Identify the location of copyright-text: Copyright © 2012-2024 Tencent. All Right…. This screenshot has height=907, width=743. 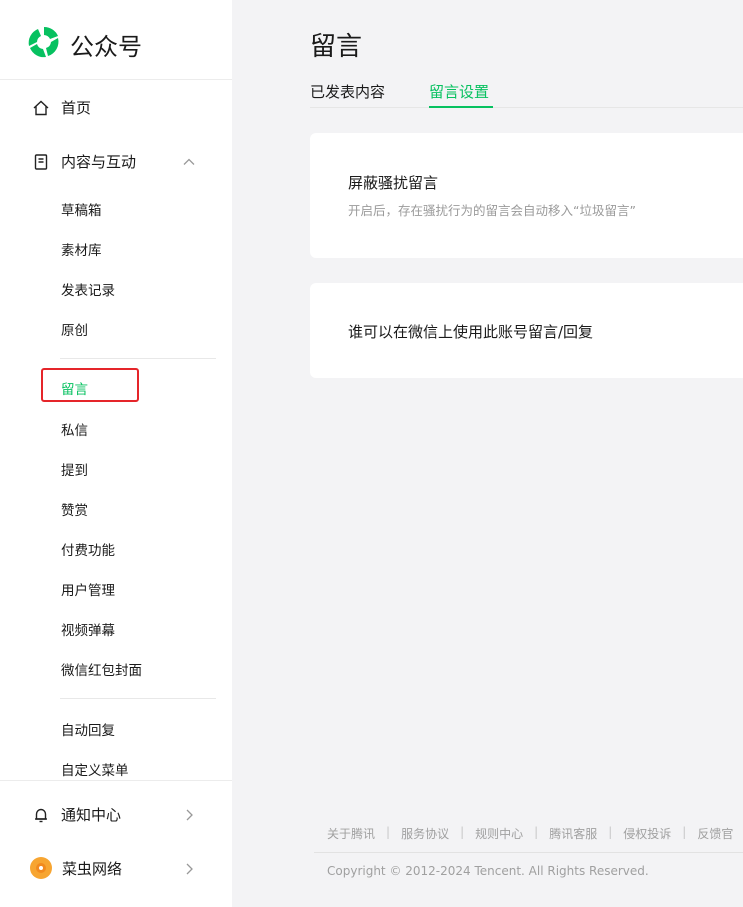
(488, 871).